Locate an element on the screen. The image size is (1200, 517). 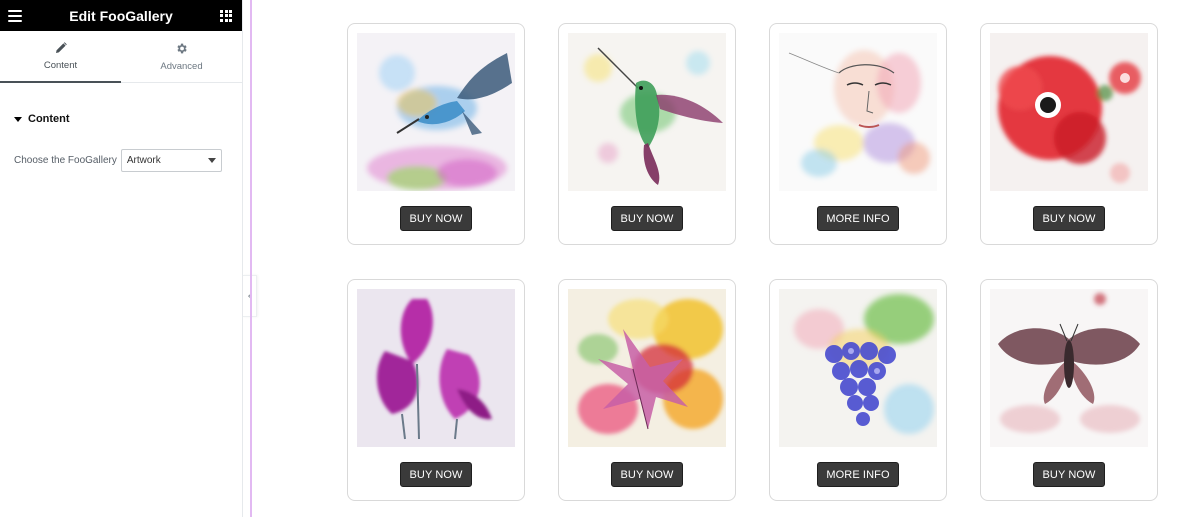
panel-header: Edit FooGallery is located at coordinates (121, 15).